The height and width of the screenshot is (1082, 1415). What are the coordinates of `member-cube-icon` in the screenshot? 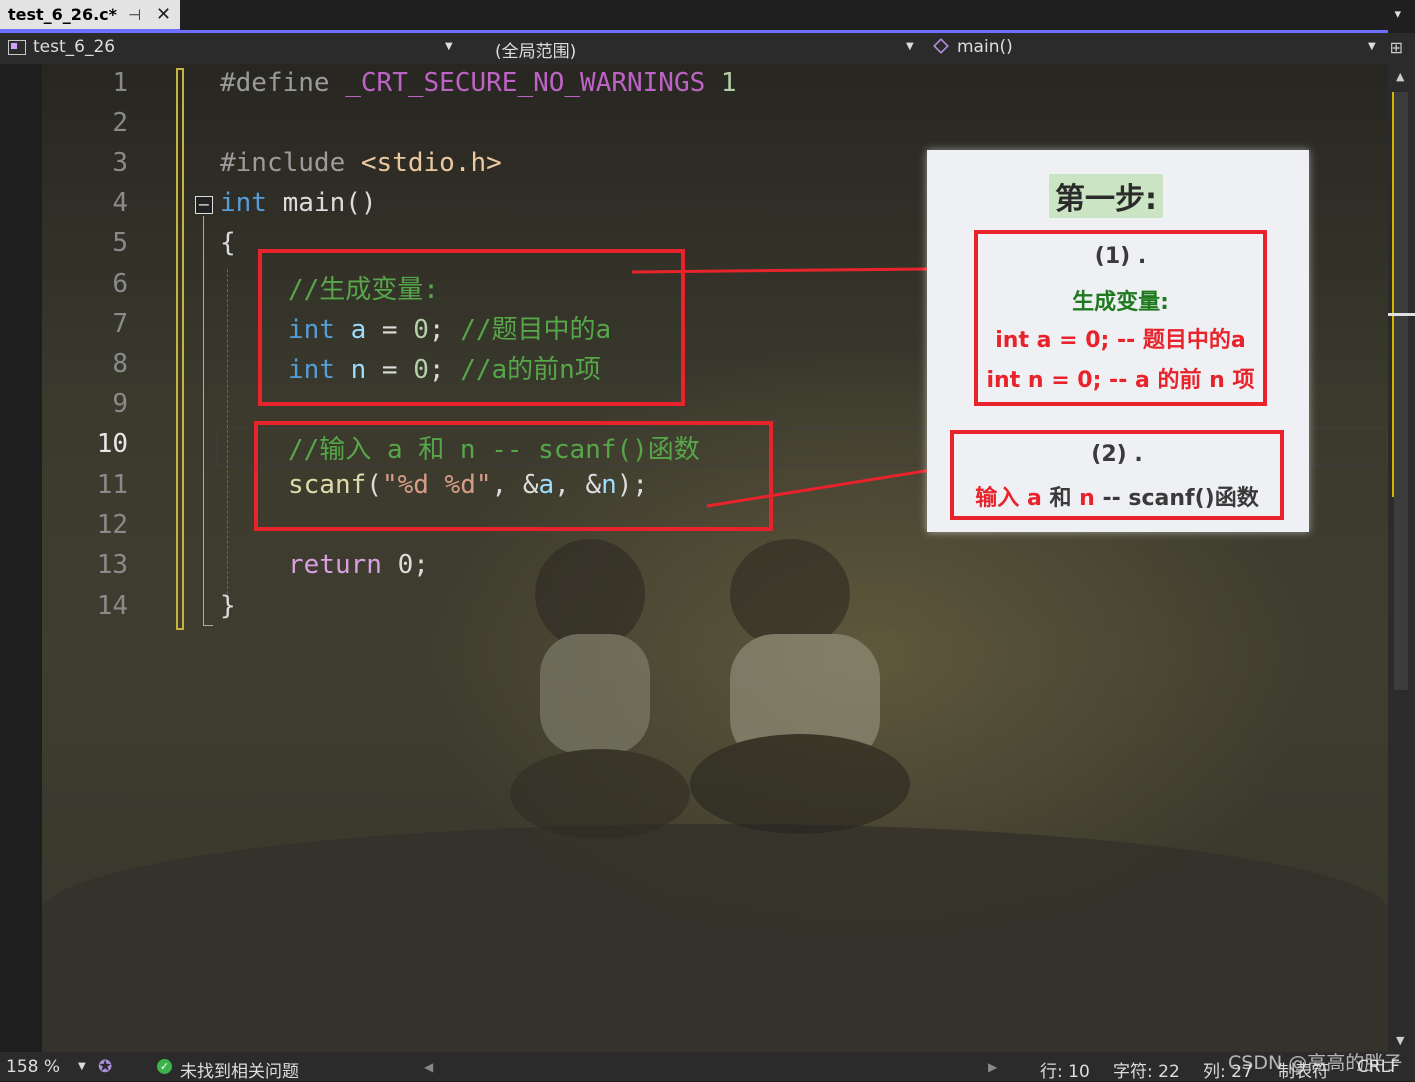 It's located at (941, 46).